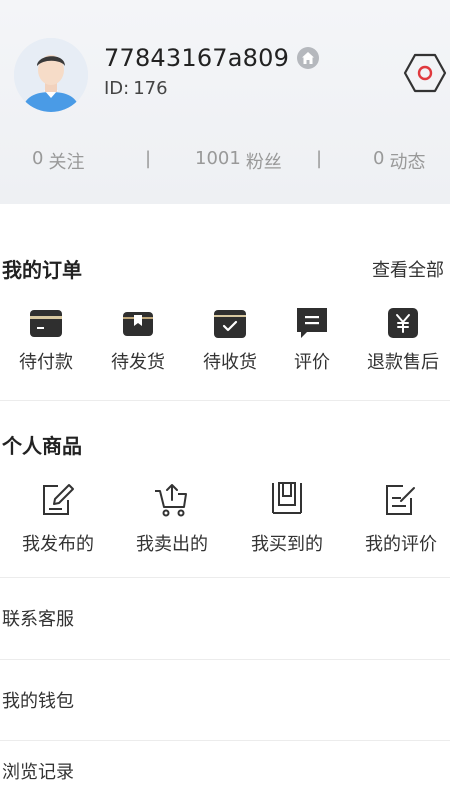 This screenshot has width=450, height=800. Describe the element at coordinates (312, 362) in the screenshot. I see `order-label: 评价` at that location.